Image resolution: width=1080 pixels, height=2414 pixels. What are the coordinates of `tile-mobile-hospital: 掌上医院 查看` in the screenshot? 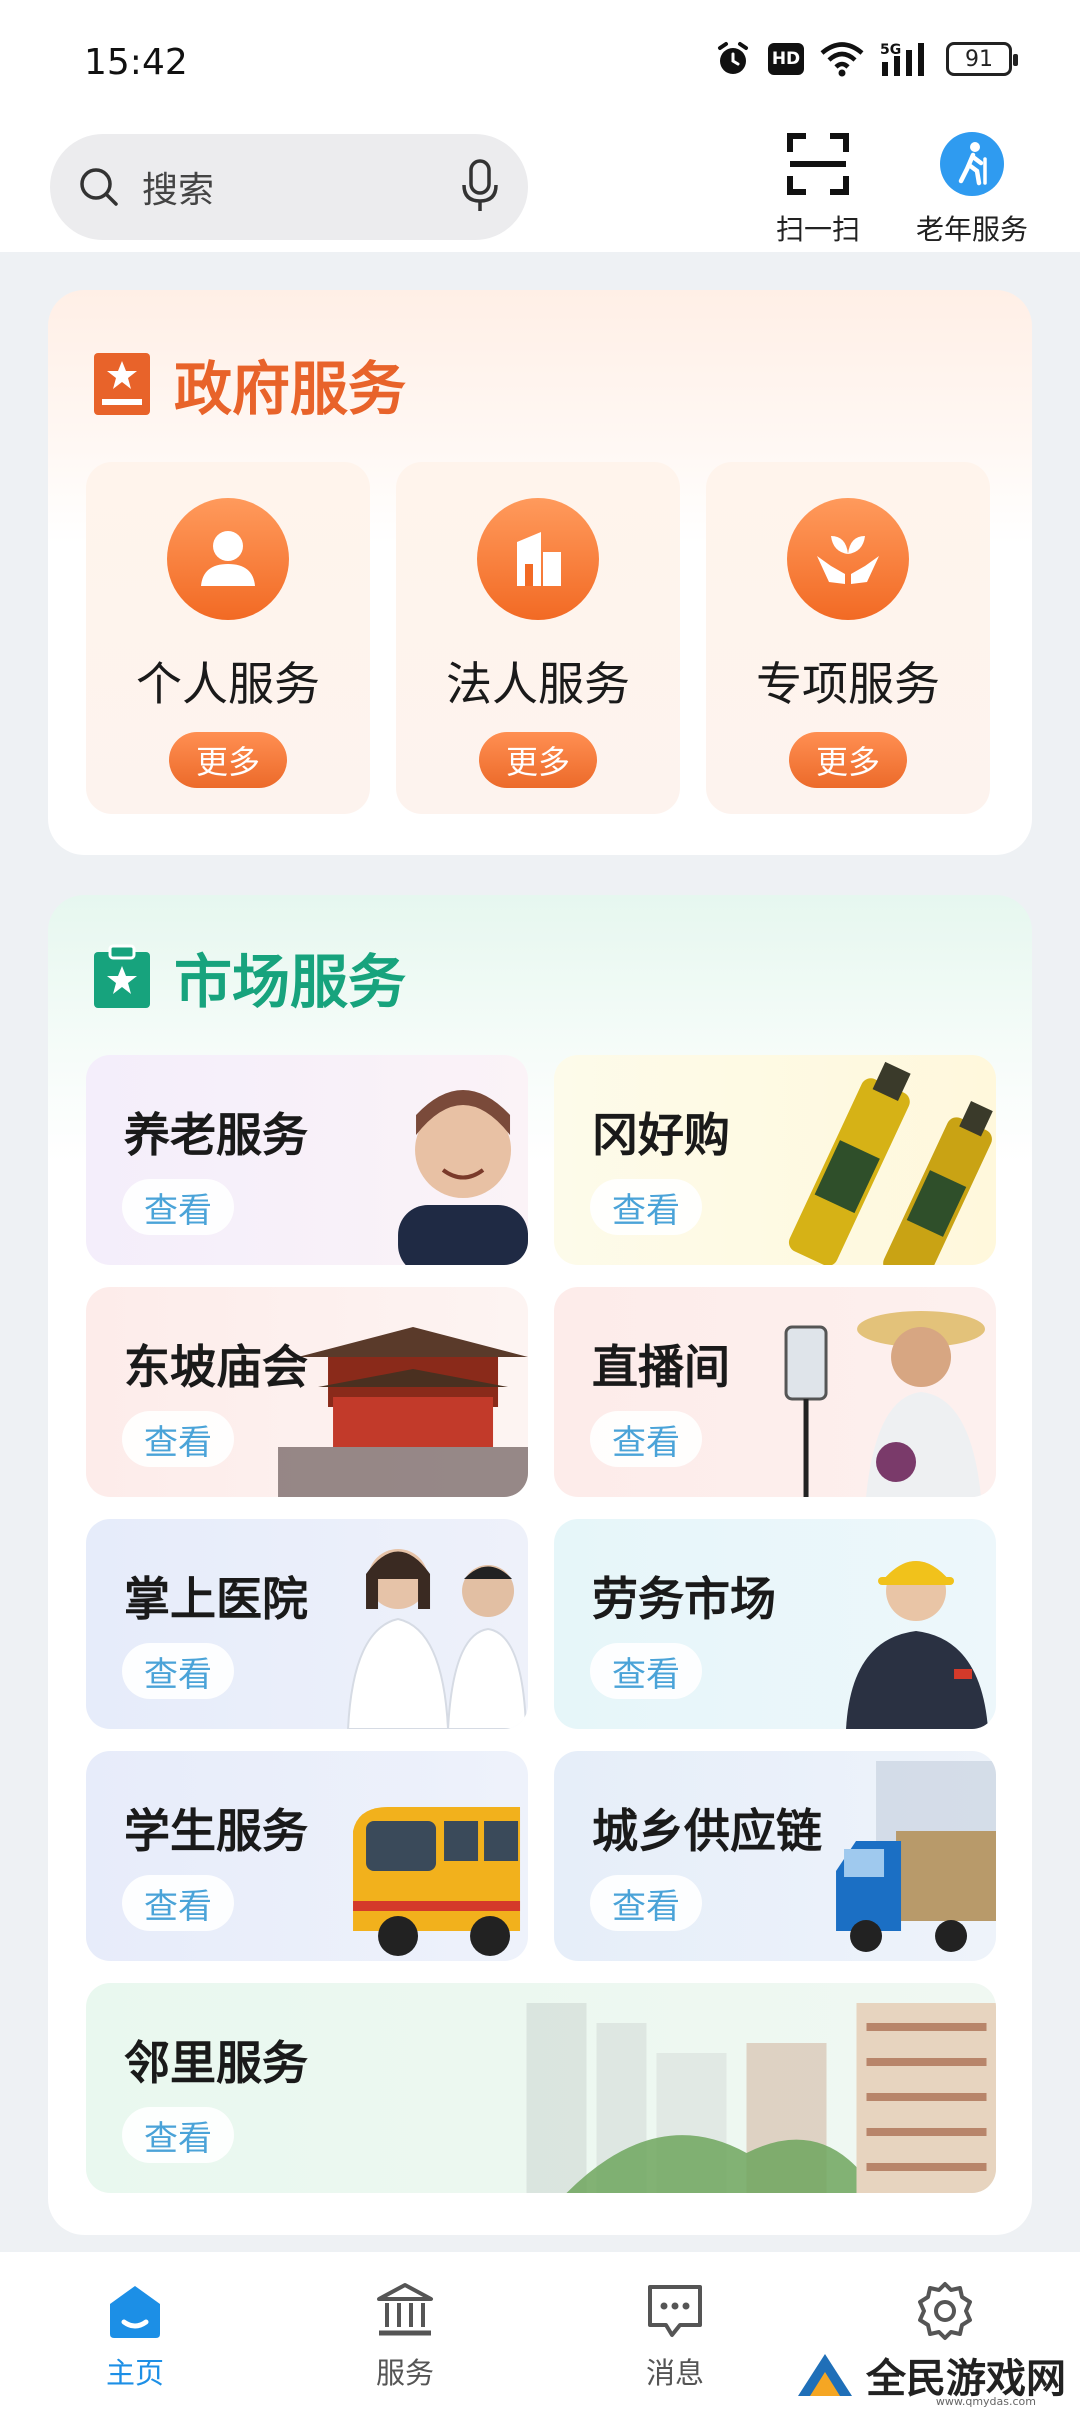 It's located at (307, 1624).